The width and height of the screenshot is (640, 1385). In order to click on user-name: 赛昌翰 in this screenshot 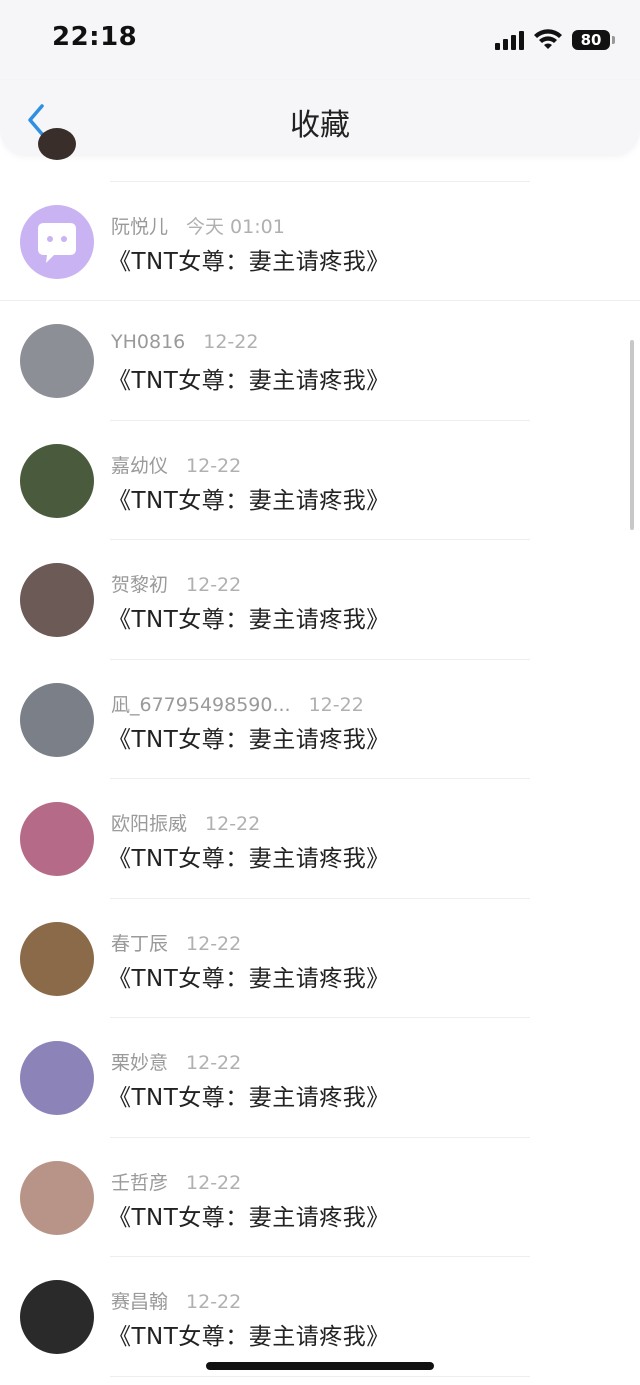, I will do `click(139, 1302)`.